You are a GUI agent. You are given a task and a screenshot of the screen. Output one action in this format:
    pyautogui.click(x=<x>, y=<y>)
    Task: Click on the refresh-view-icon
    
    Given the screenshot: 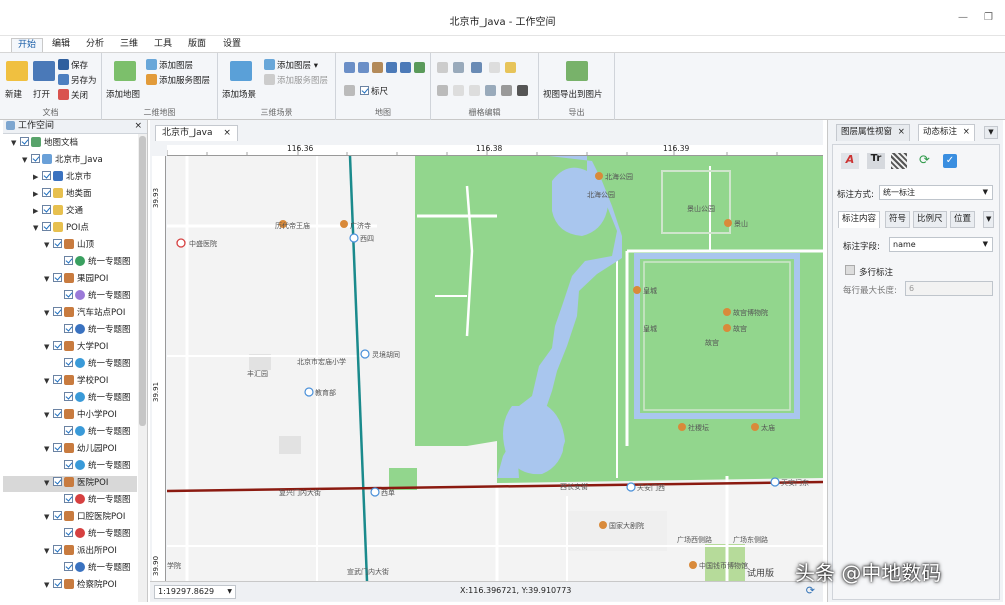 What is the action you would take?
    pyautogui.click(x=405, y=67)
    